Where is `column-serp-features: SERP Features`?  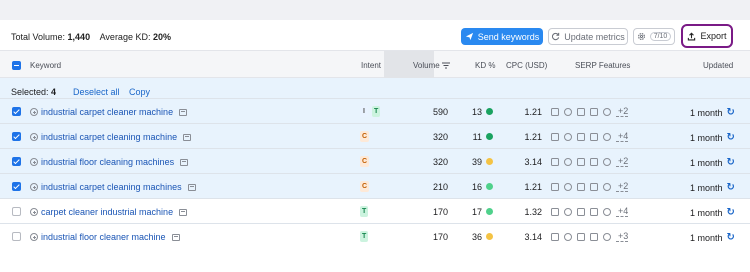
column-serp-features: SERP Features is located at coordinates (602, 65).